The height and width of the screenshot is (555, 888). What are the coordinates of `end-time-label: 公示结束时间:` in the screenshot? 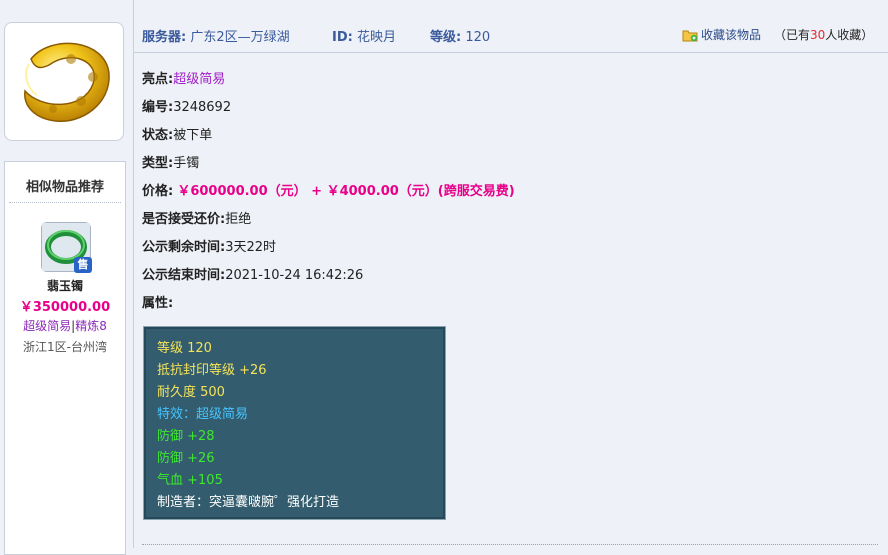 It's located at (184, 275).